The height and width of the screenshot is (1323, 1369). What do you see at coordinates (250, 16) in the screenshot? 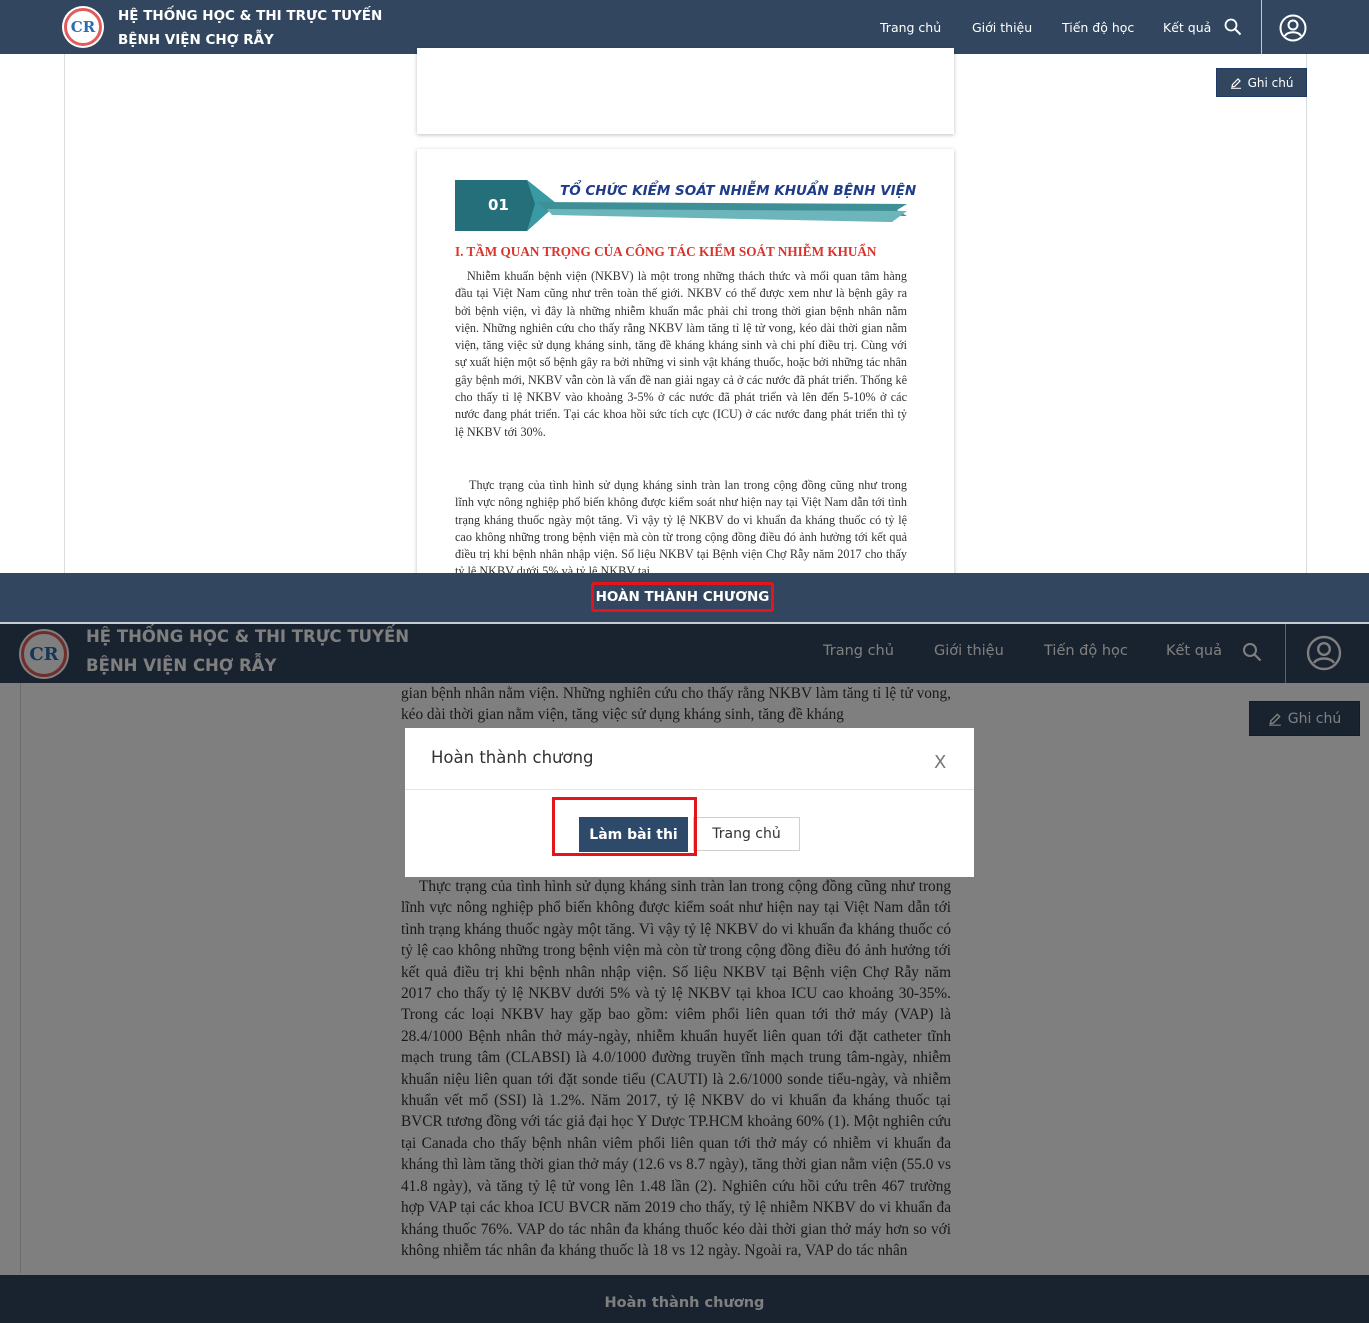
I see `site-title-line1: HỆ THỐNG HỌC & THI TRỰC TUYẾN` at bounding box center [250, 16].